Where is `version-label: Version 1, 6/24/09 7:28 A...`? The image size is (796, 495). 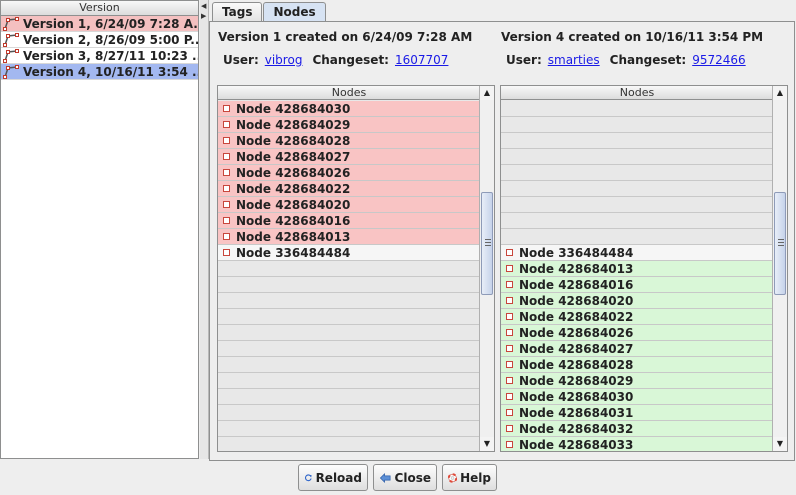 version-label: Version 1, 6/24/09 7:28 A... is located at coordinates (110, 23).